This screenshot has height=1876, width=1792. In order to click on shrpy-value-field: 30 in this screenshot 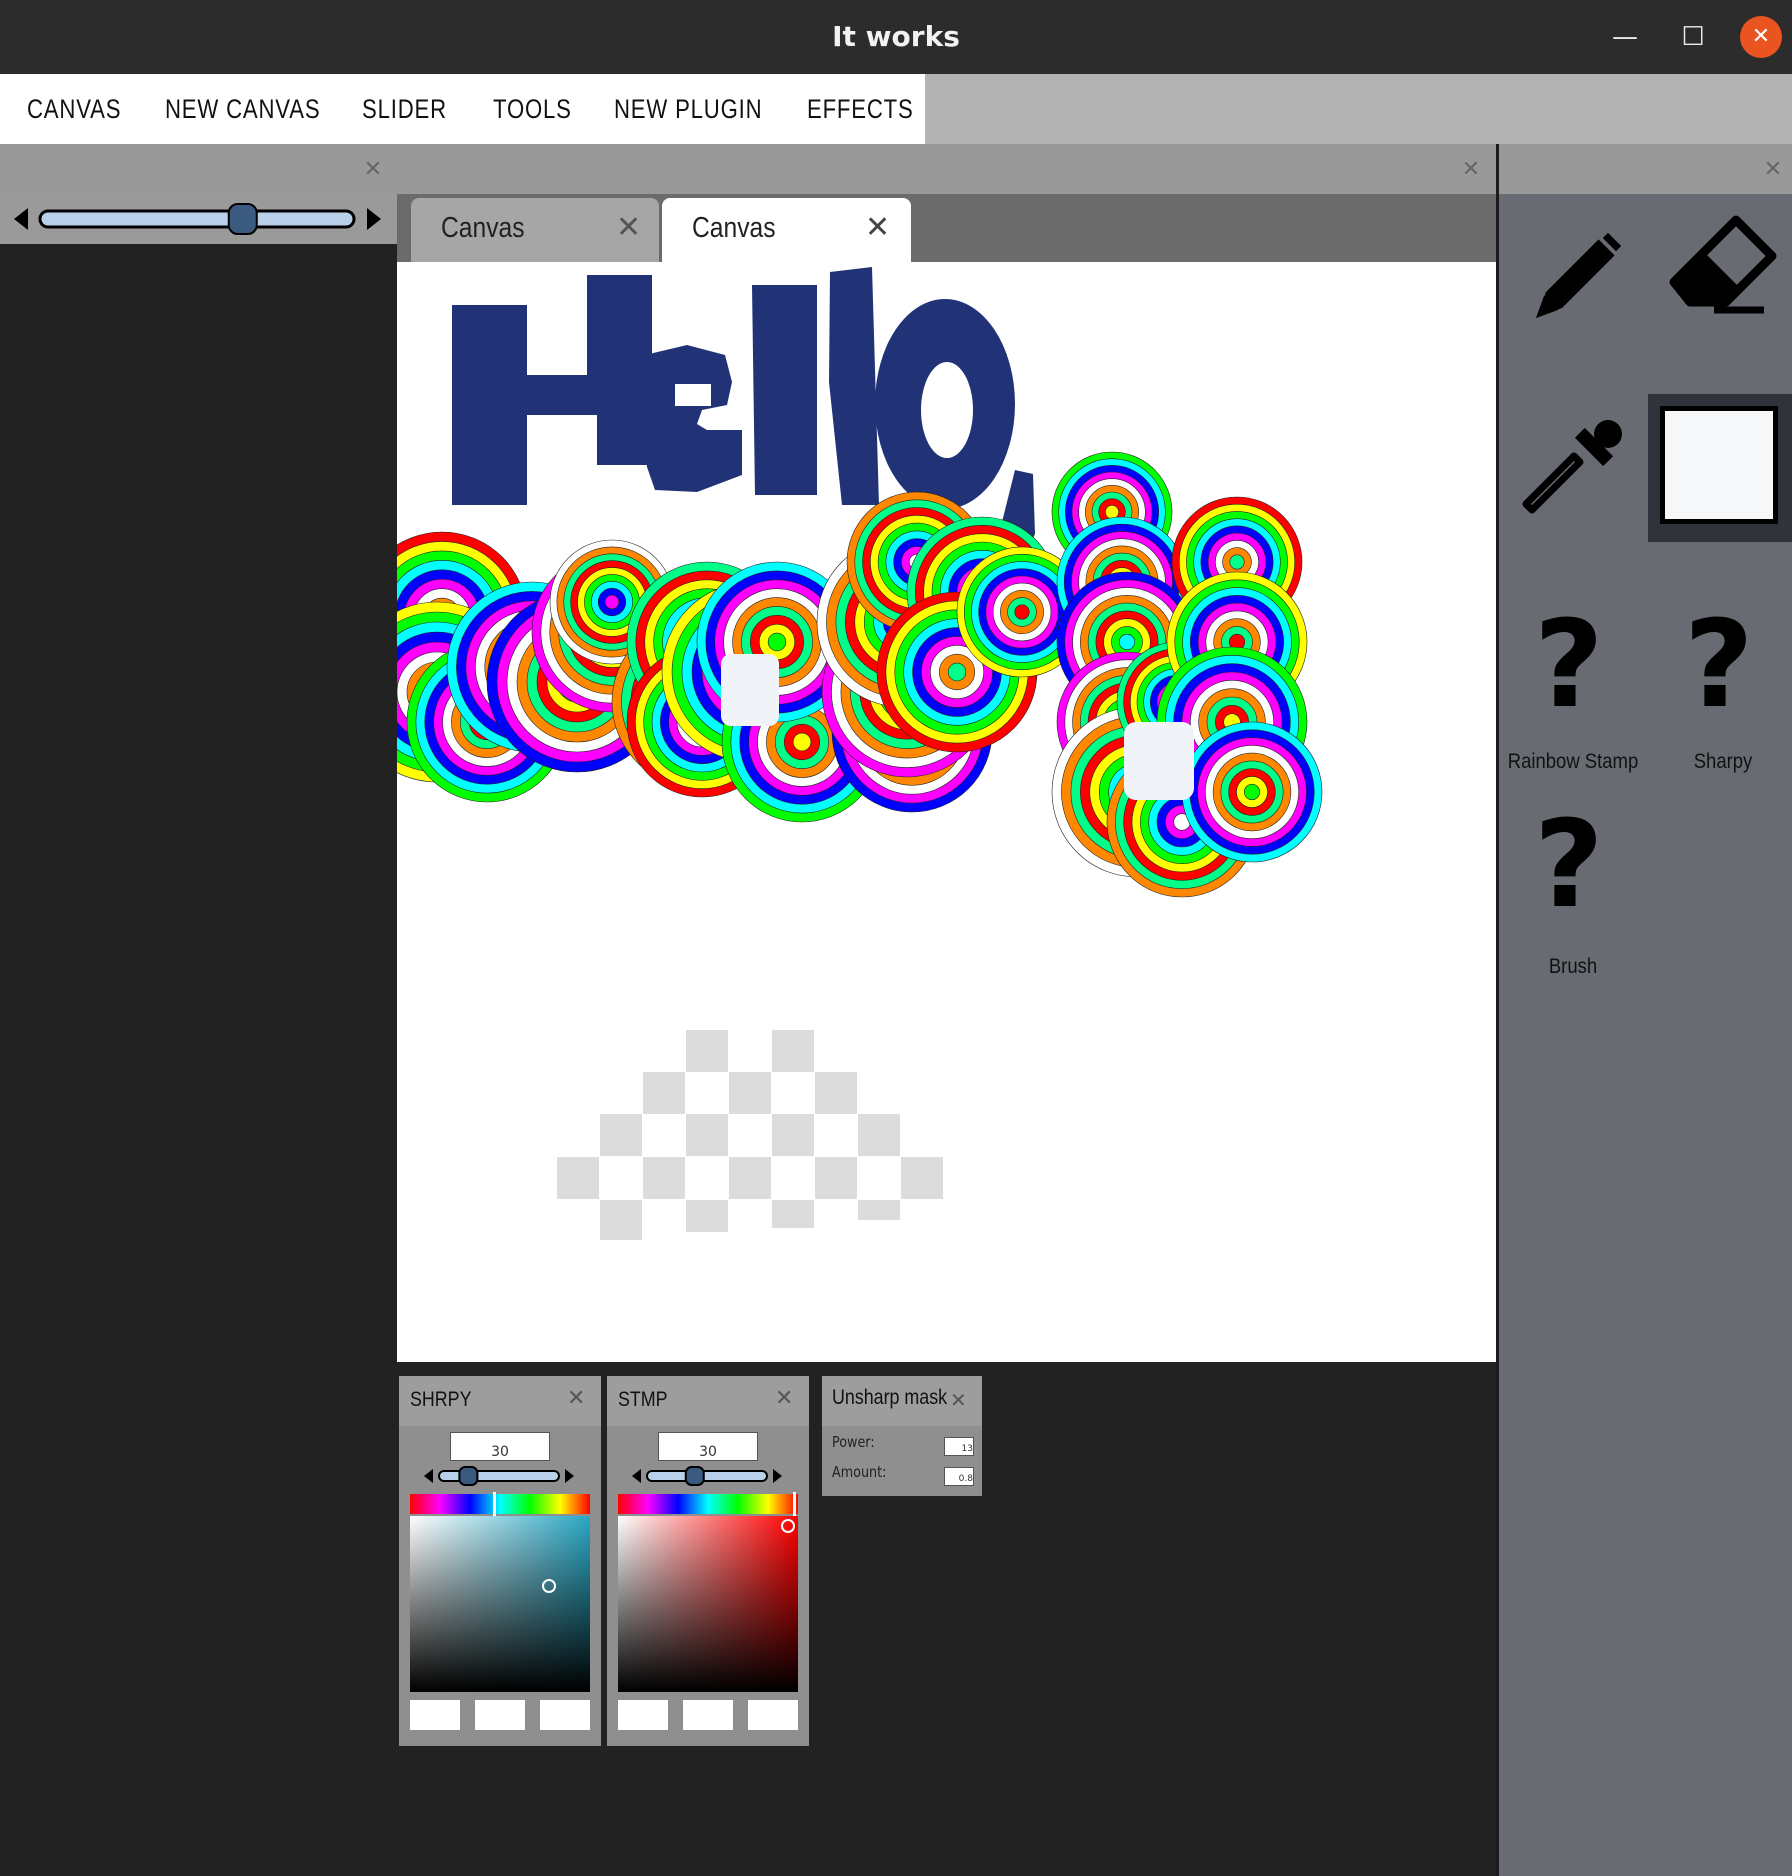, I will do `click(500, 1446)`.